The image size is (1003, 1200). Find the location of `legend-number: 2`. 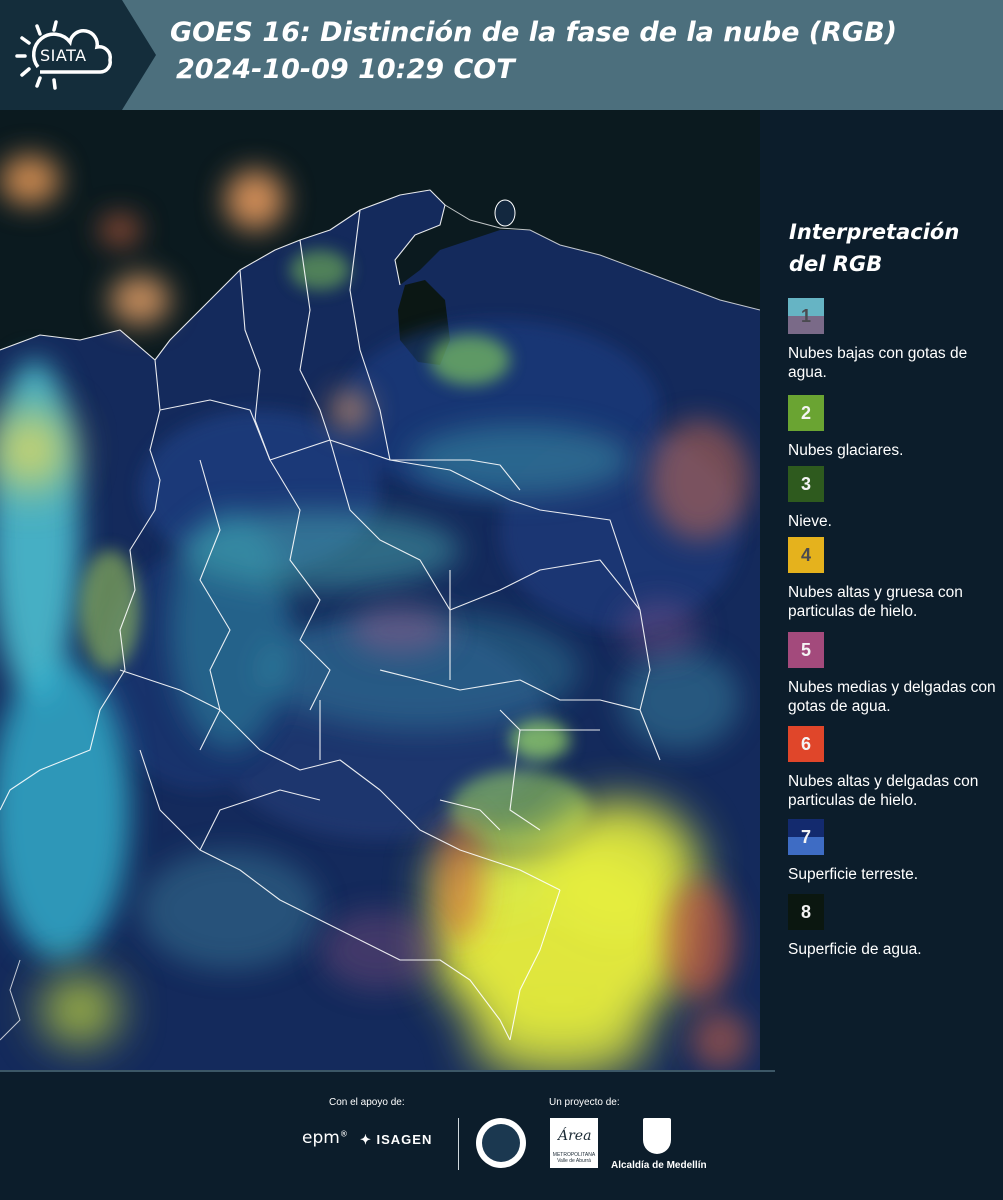

legend-number: 2 is located at coordinates (805, 412).